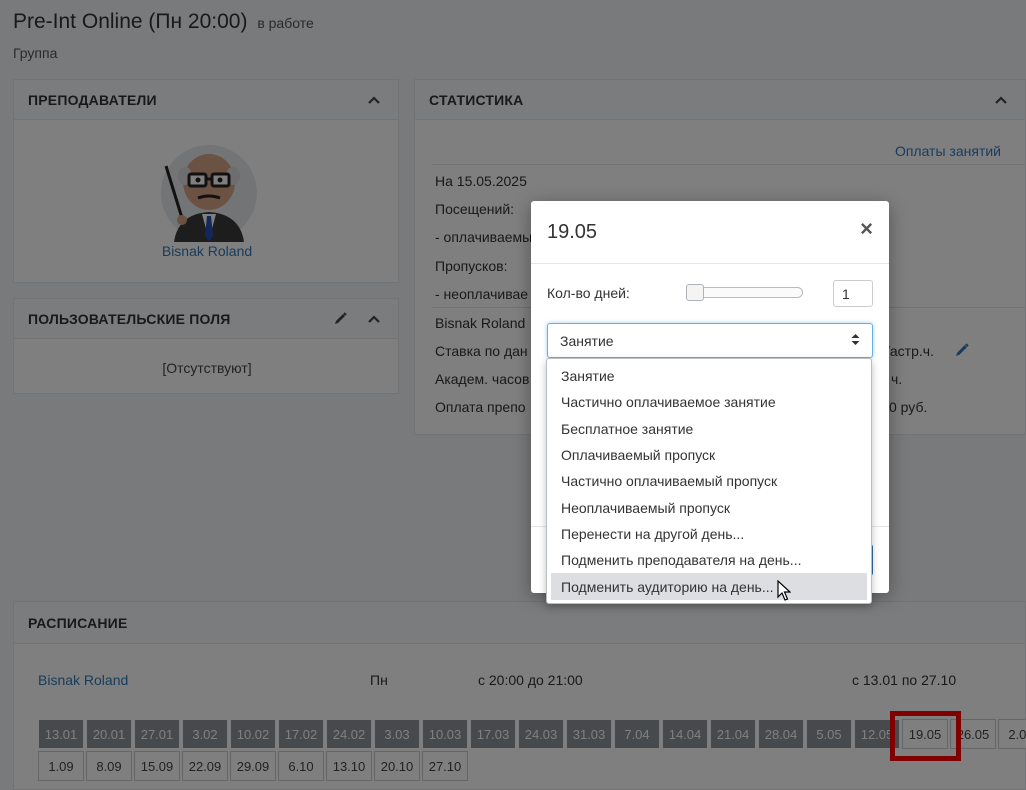 Image resolution: width=1026 pixels, height=790 pixels. What do you see at coordinates (709, 376) in the screenshot?
I see `lesson-type-option: Занятие` at bounding box center [709, 376].